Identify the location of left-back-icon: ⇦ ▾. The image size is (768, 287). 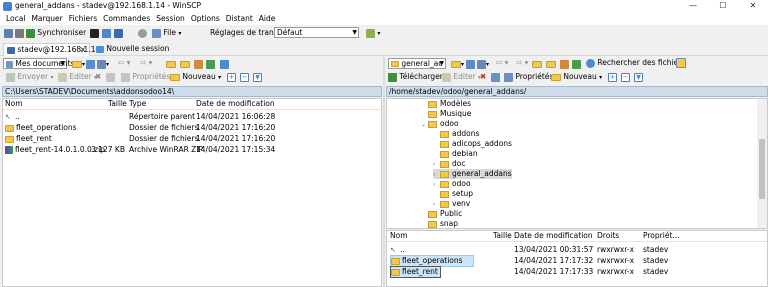
(124, 62).